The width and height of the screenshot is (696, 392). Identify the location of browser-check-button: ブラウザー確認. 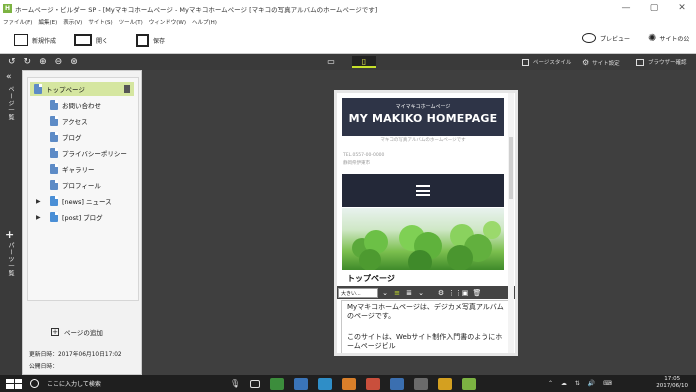
(661, 62).